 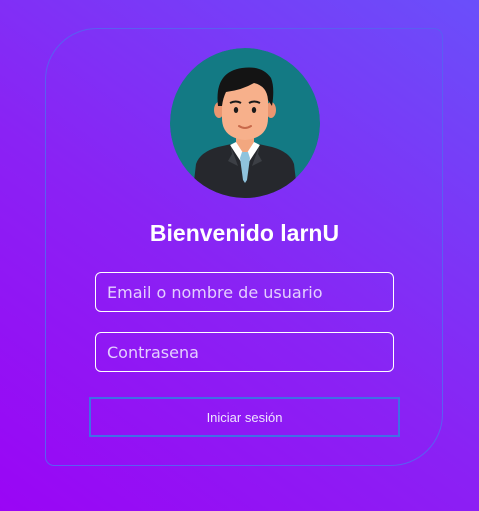 I want to click on user-avatar-icon, so click(x=245, y=123).